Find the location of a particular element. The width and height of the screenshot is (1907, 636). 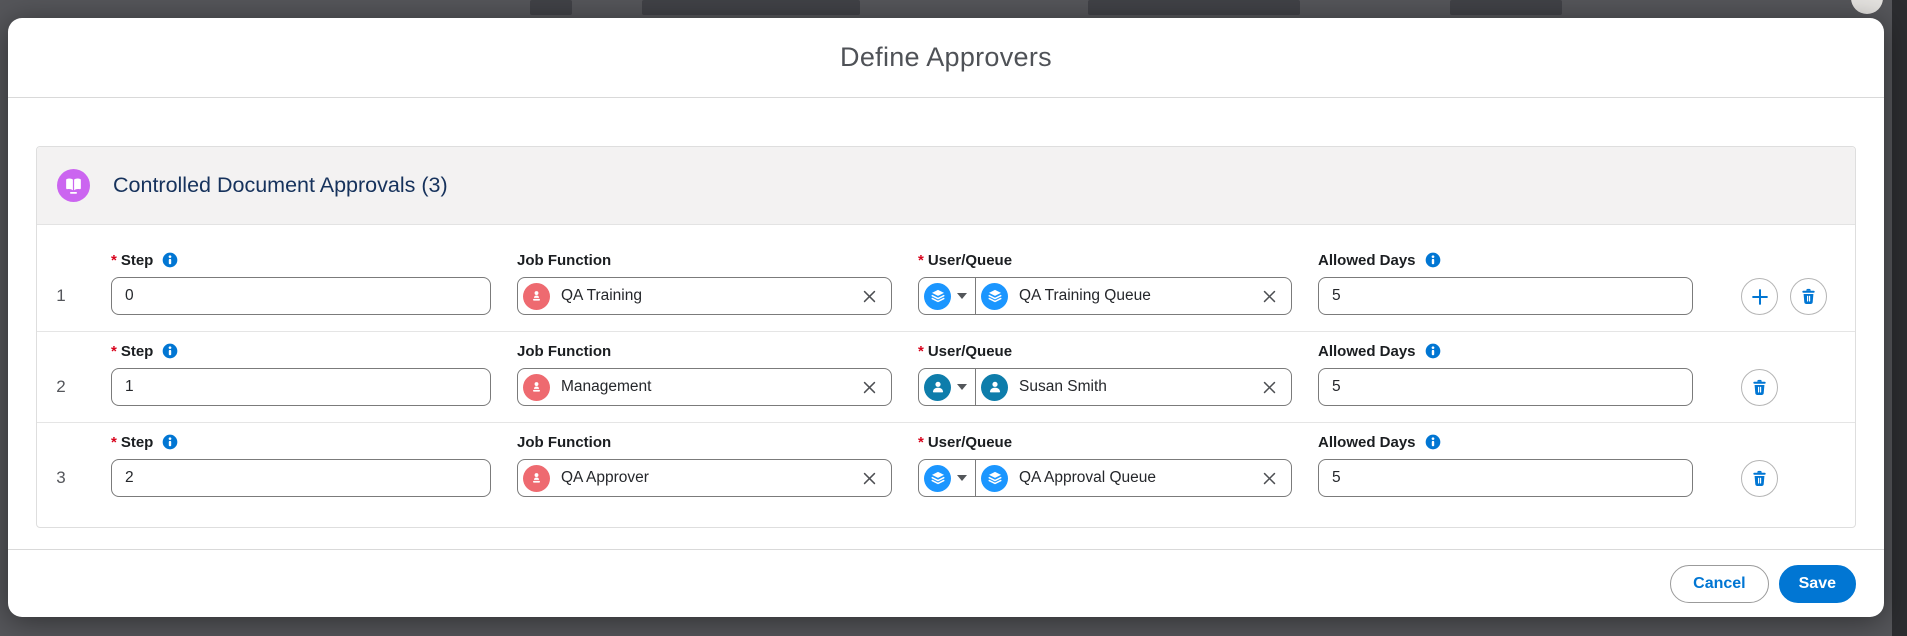

save-button: Save is located at coordinates (1817, 583).